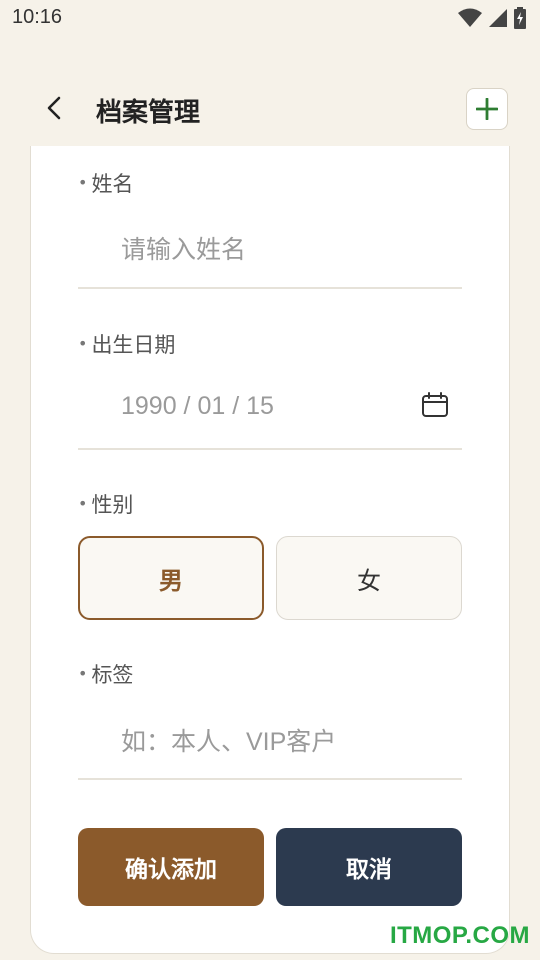 This screenshot has width=540, height=960. I want to click on dob-underline, so click(270, 449).